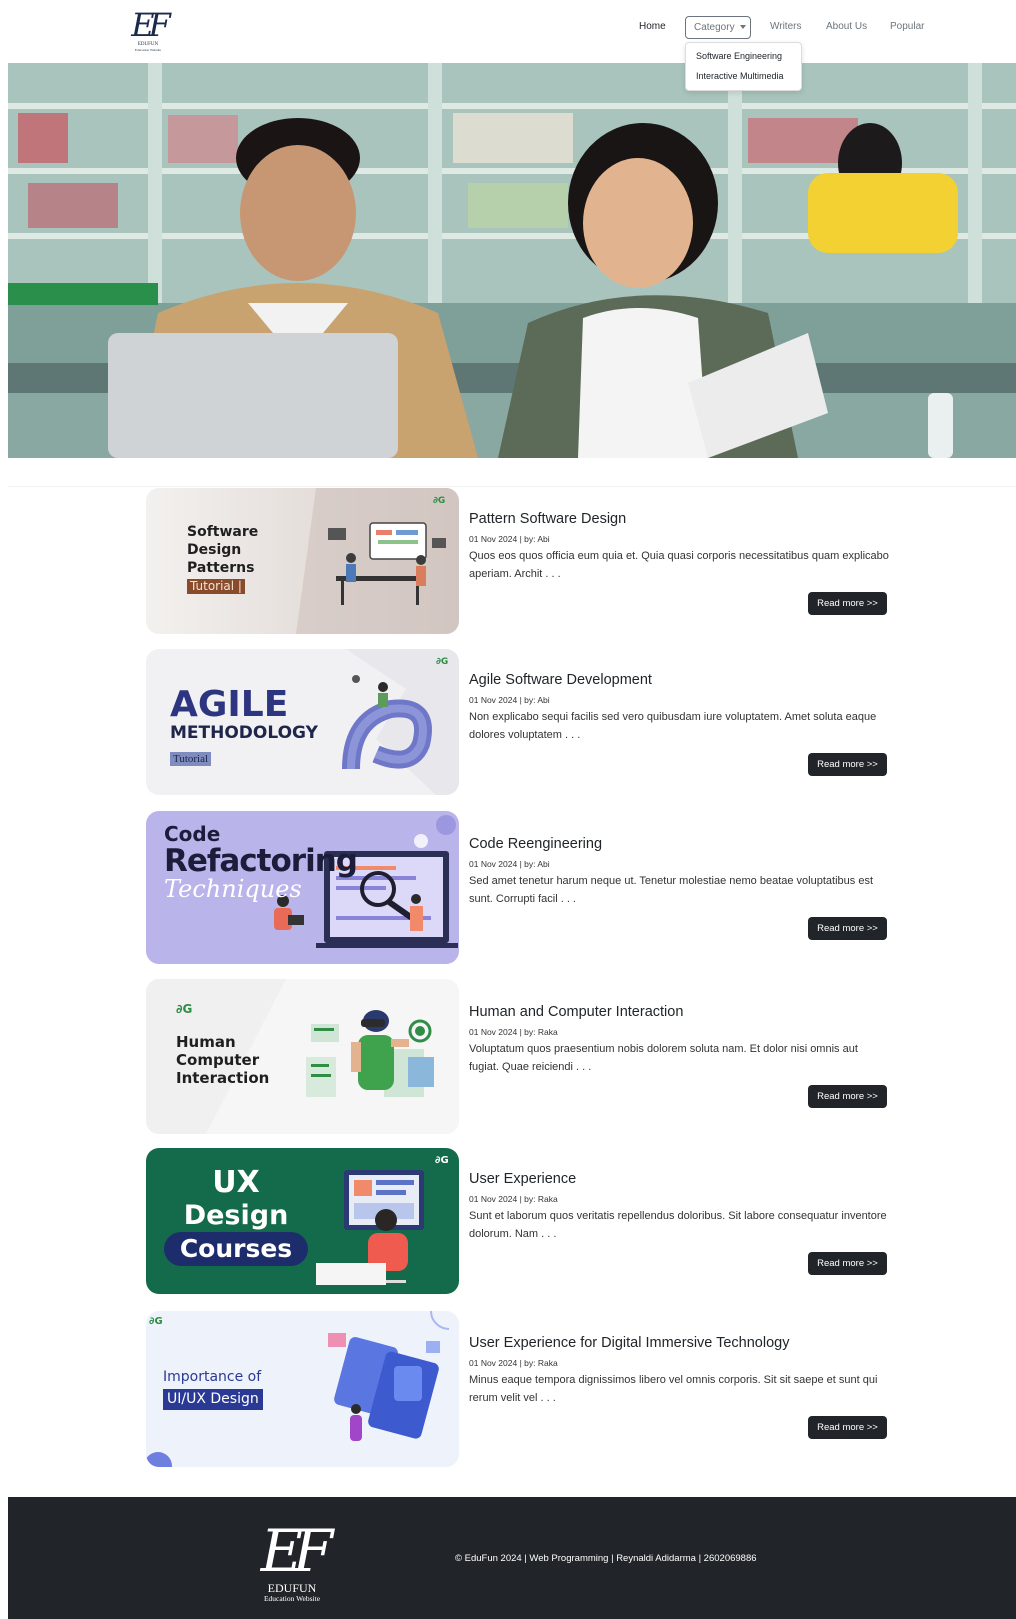 This screenshot has width=1016, height=1619. What do you see at coordinates (236, 1249) in the screenshot?
I see `thumbnail-badge: Courses` at bounding box center [236, 1249].